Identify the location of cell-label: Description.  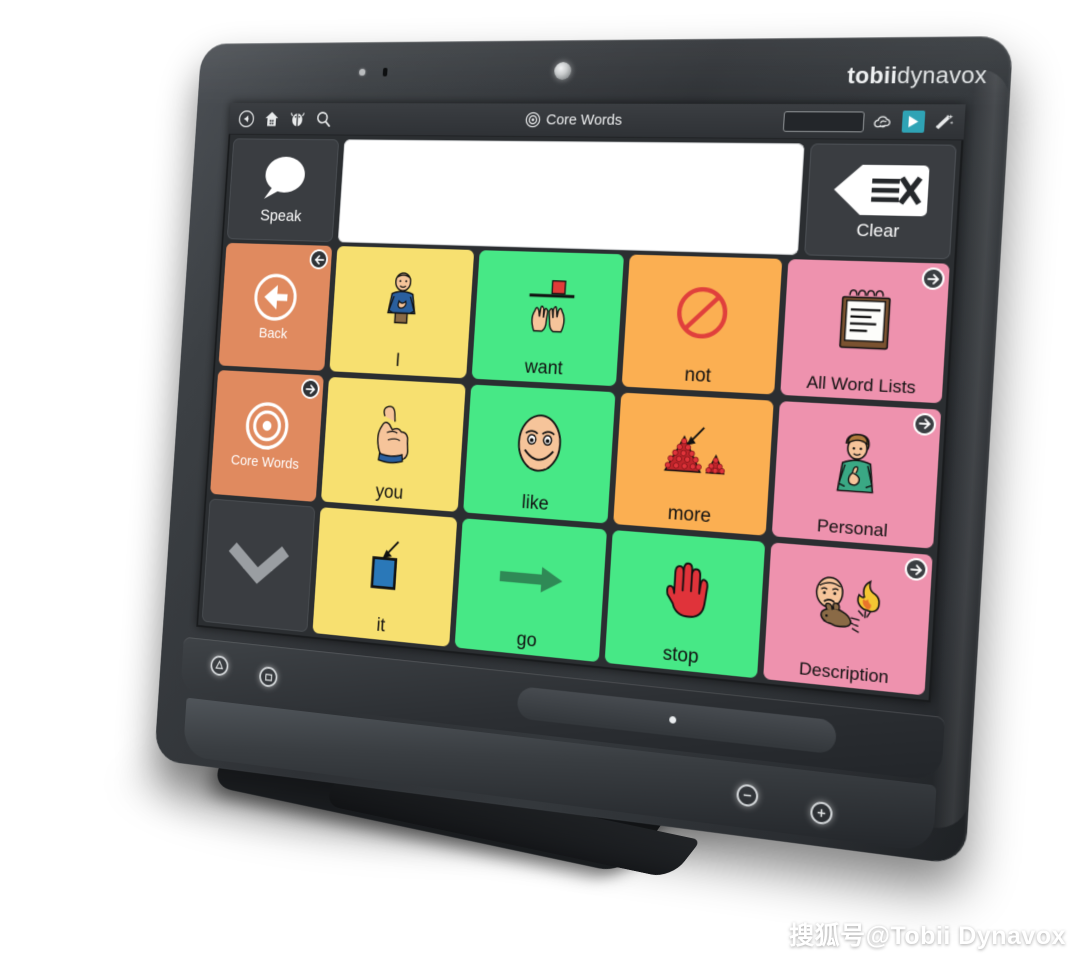
(844, 673).